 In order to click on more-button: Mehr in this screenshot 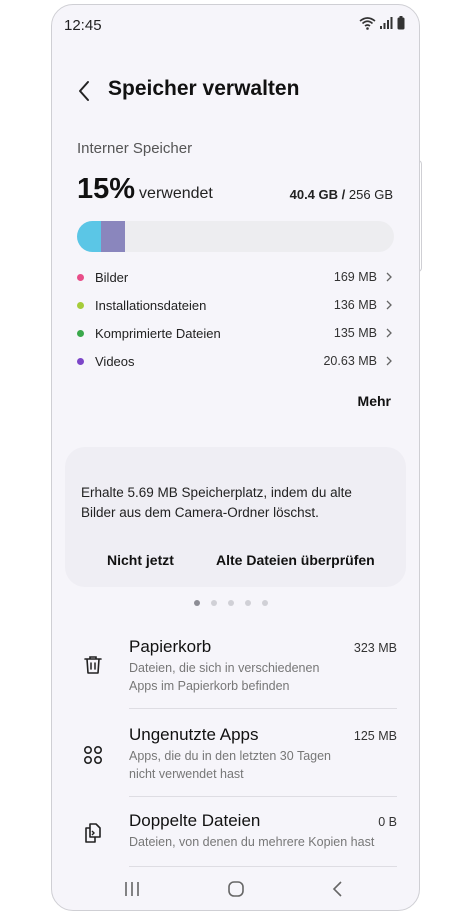, I will do `click(374, 401)`.